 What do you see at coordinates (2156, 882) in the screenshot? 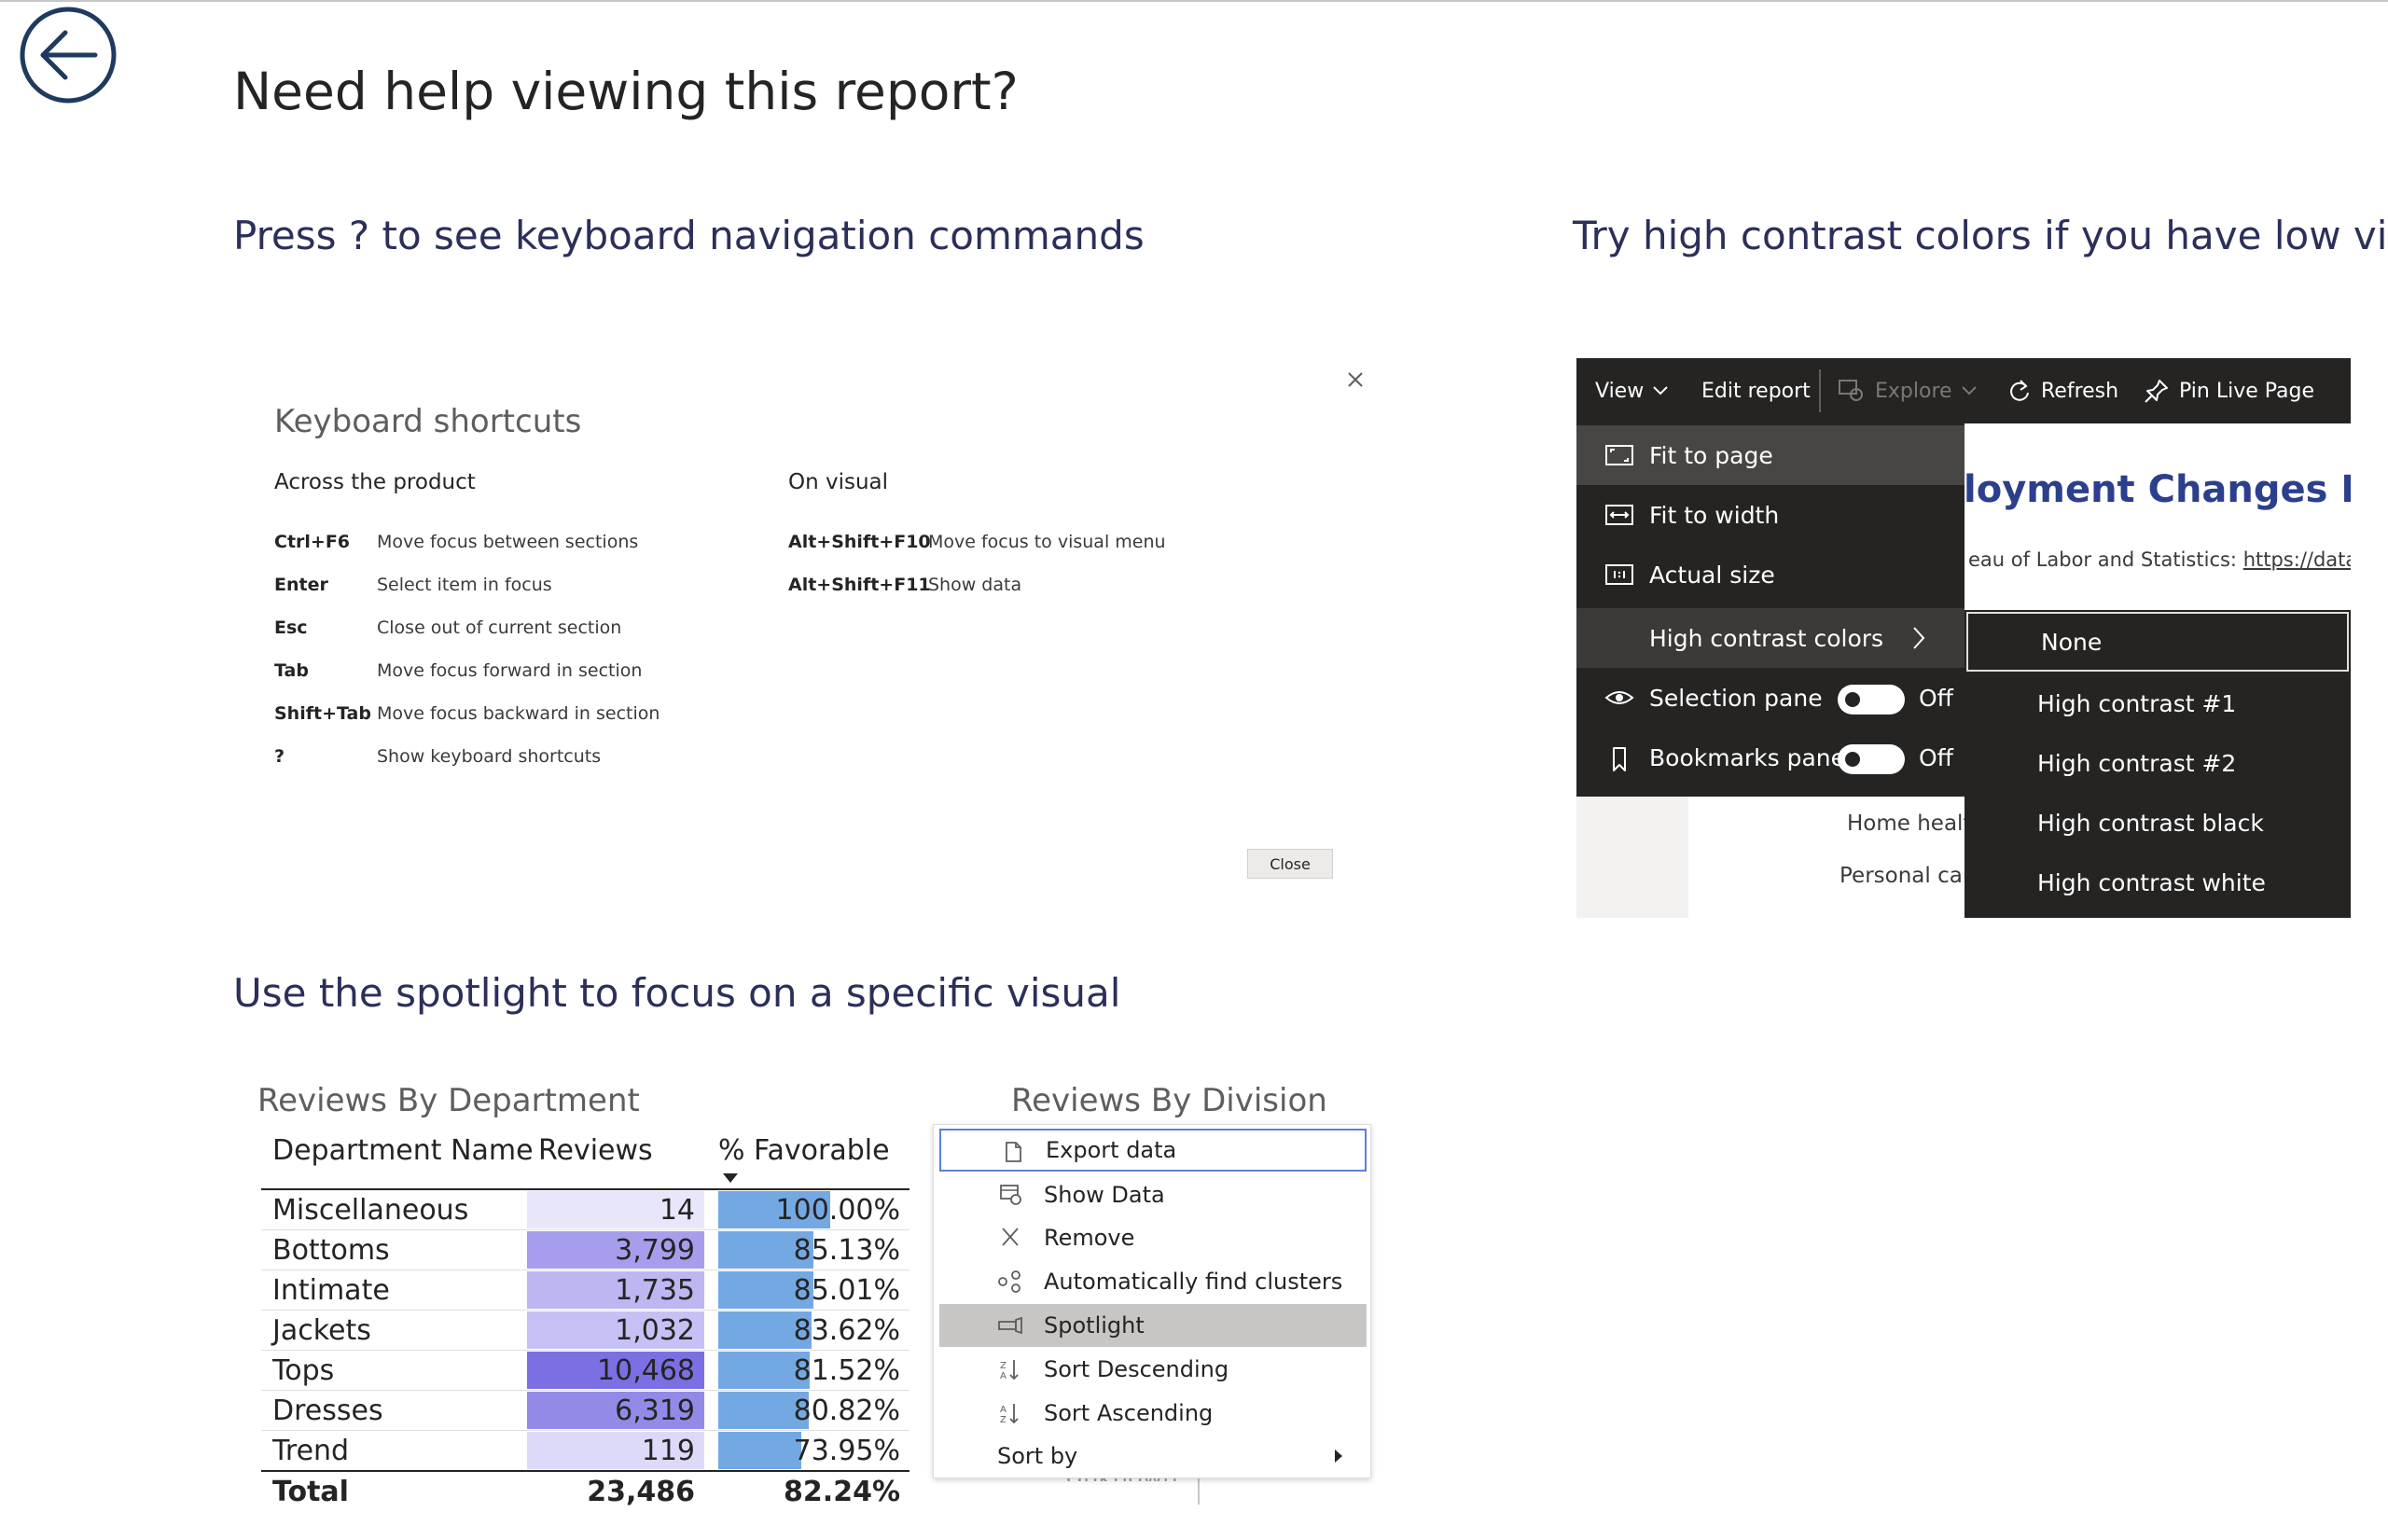
I see `submenu-item-contrast-white: High contrast white` at bounding box center [2156, 882].